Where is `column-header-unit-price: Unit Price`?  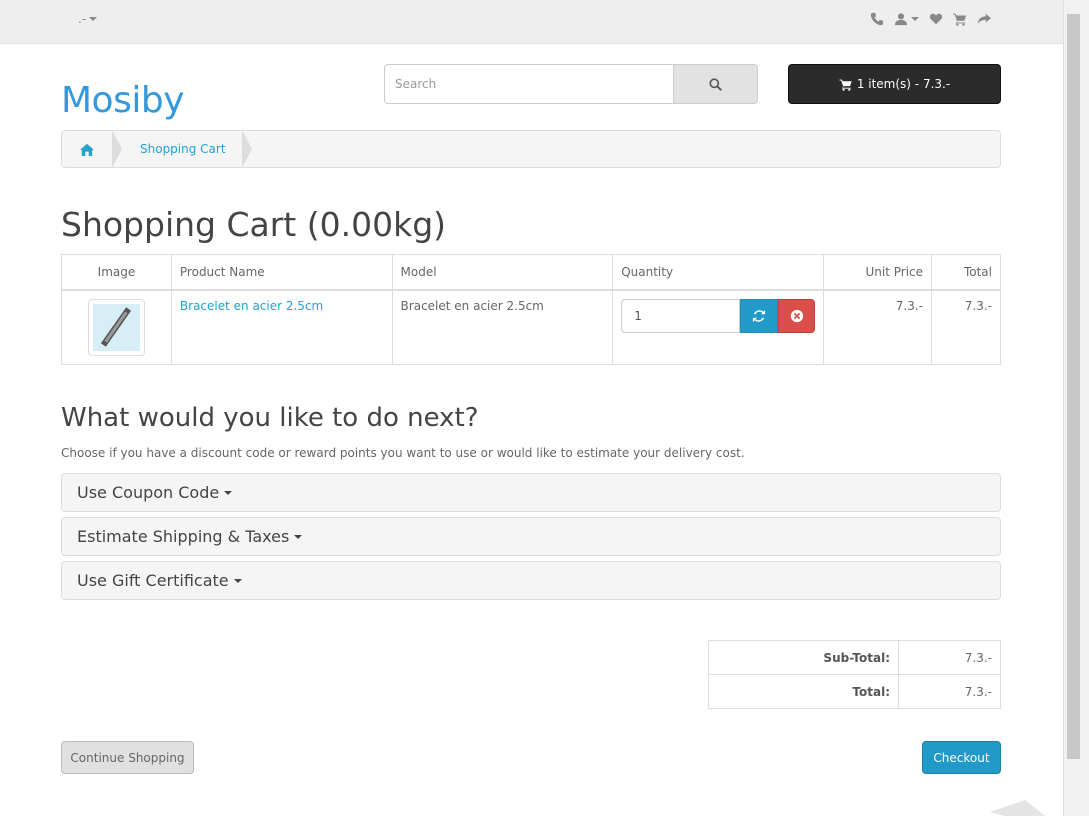 column-header-unit-price: Unit Price is located at coordinates (878, 272).